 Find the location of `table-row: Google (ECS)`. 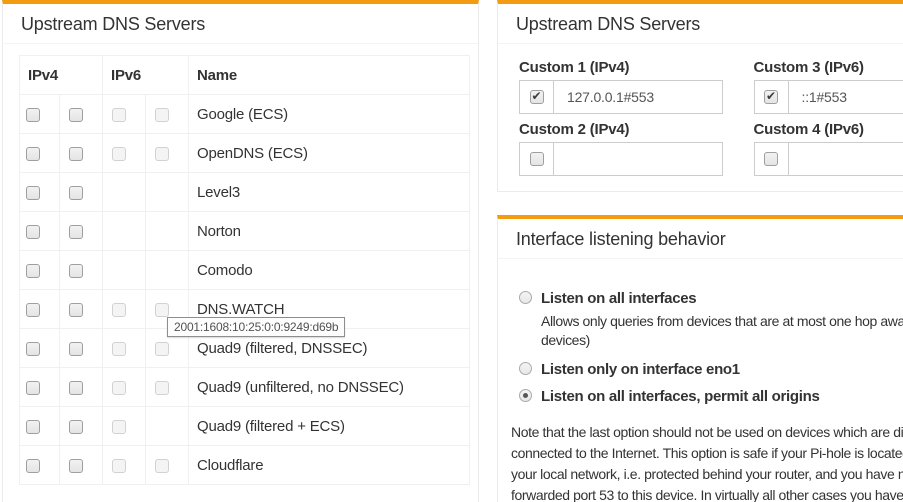

table-row: Google (ECS) is located at coordinates (244, 114).